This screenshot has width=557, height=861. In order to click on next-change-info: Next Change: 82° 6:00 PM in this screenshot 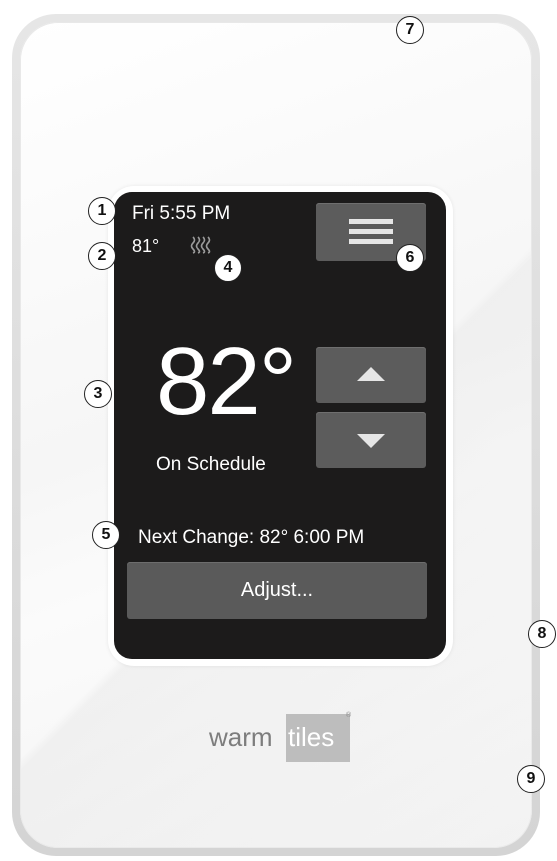, I will do `click(251, 537)`.